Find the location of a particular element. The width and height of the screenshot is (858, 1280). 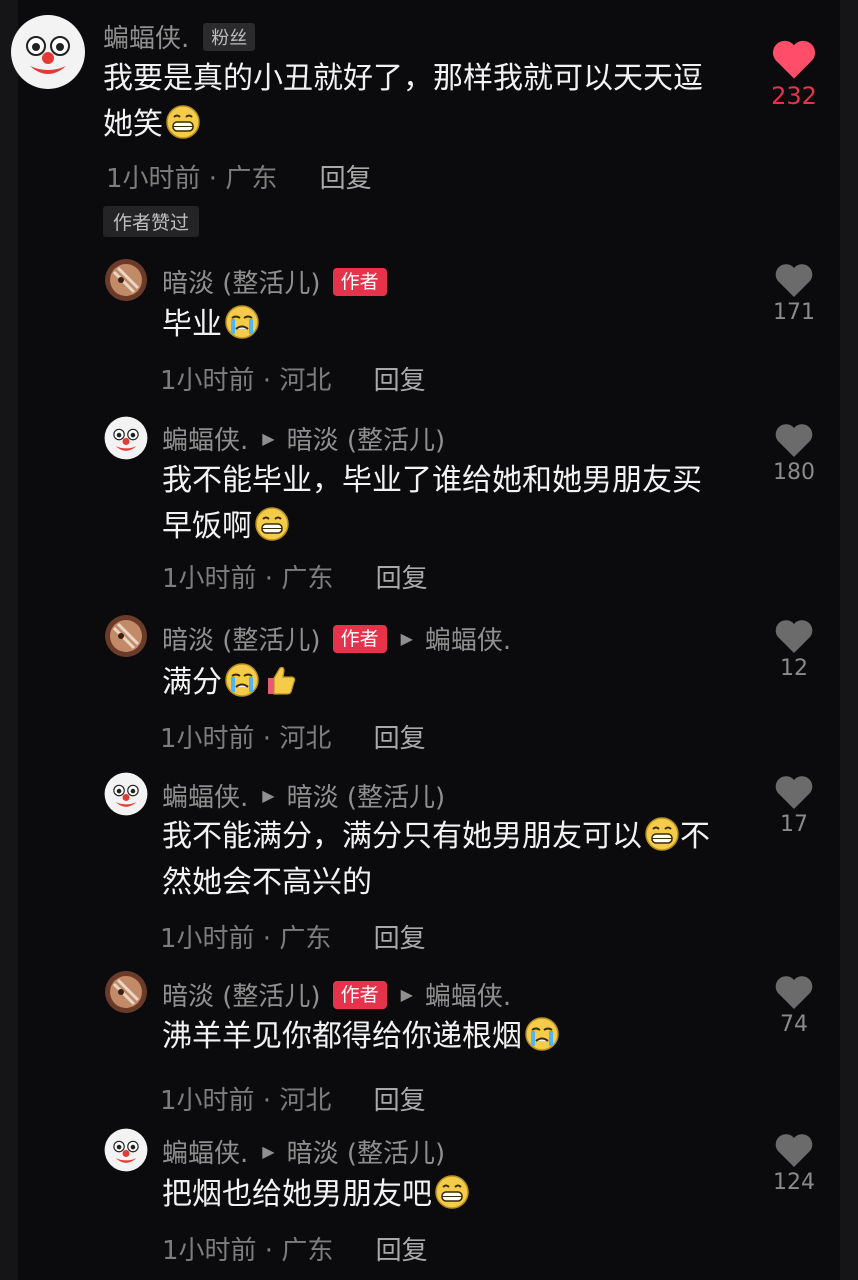

comment-text: 我不能毕业，毕业了谁给她和她男朋友买 早饭啊 is located at coordinates (432, 504).